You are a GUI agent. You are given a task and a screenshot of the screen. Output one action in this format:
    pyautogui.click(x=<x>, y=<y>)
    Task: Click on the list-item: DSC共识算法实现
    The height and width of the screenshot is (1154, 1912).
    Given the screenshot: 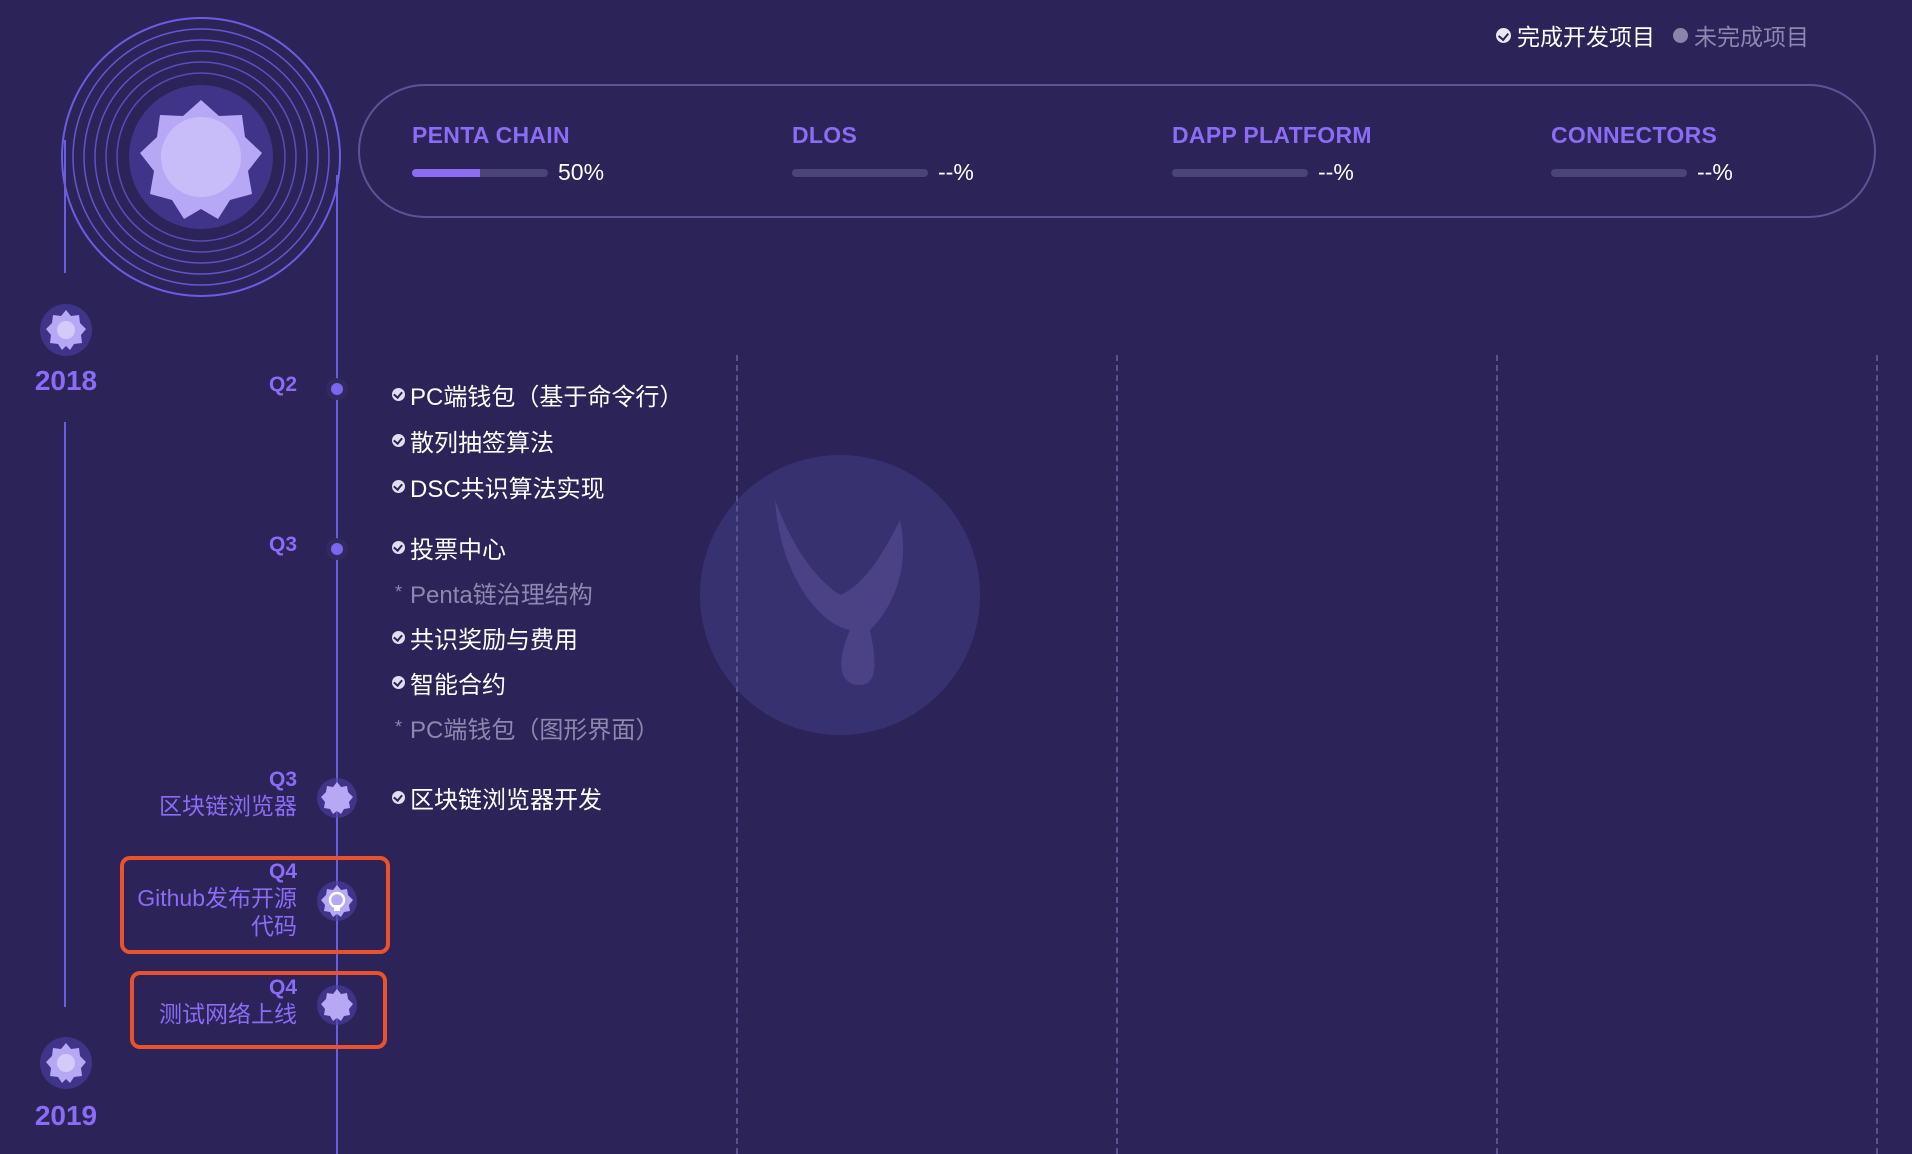 What is the action you would take?
    pyautogui.click(x=537, y=486)
    